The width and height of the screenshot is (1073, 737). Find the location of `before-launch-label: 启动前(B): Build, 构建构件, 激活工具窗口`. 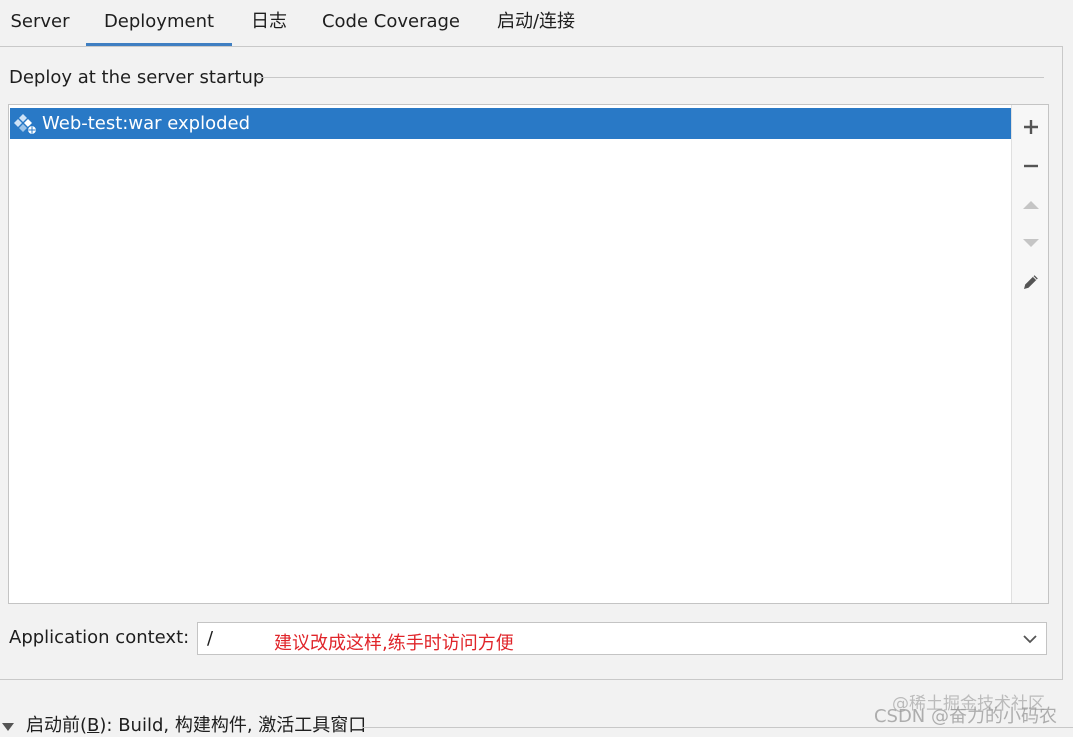

before-launch-label: 启动前(B): Build, 构建构件, 激活工具窗口 is located at coordinates (196, 725).